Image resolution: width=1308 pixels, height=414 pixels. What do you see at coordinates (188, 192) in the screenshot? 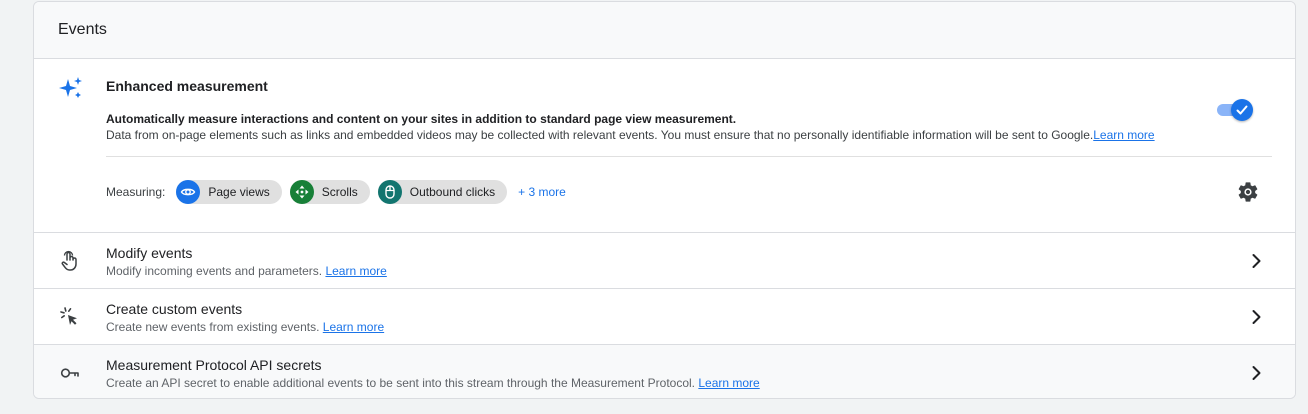
I see `eye-icon` at bounding box center [188, 192].